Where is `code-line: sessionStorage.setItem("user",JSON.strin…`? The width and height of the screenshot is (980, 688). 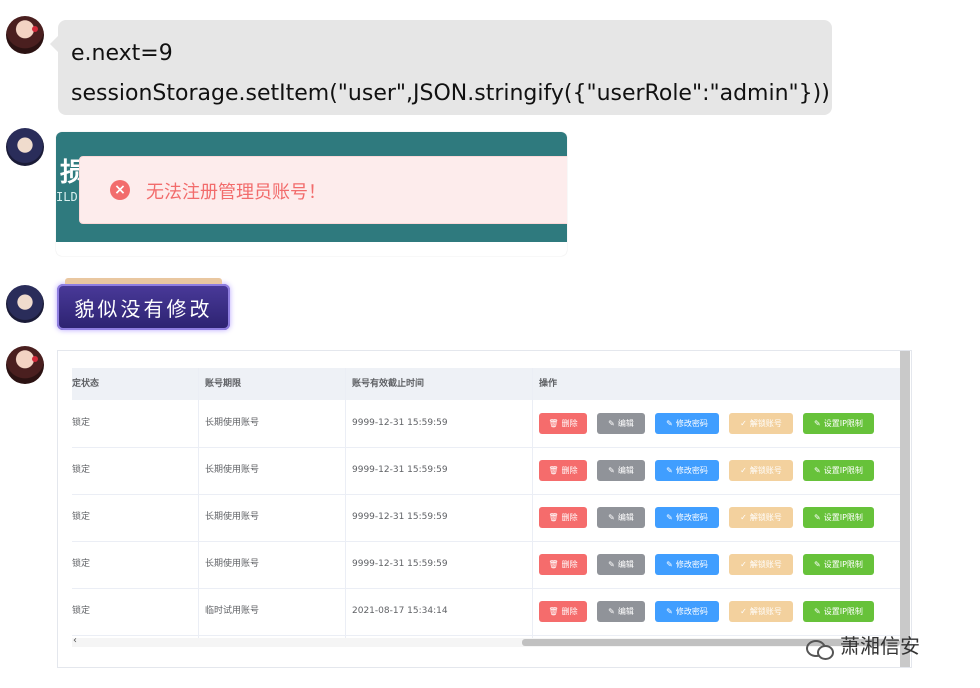 code-line: sessionStorage.setItem("user",JSON.strin… is located at coordinates (450, 93).